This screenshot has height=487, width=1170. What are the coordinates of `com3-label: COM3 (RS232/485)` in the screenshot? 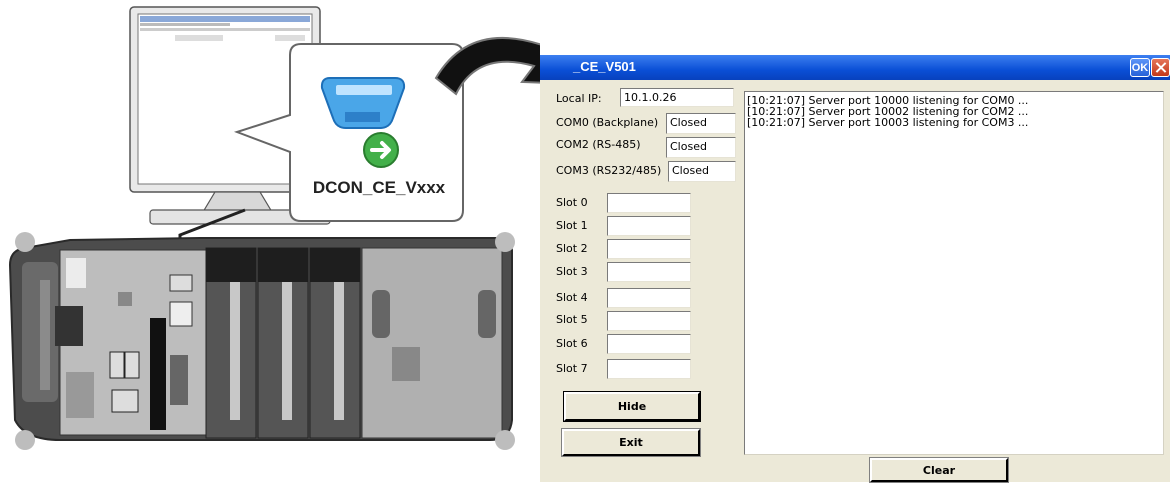 It's located at (609, 170).